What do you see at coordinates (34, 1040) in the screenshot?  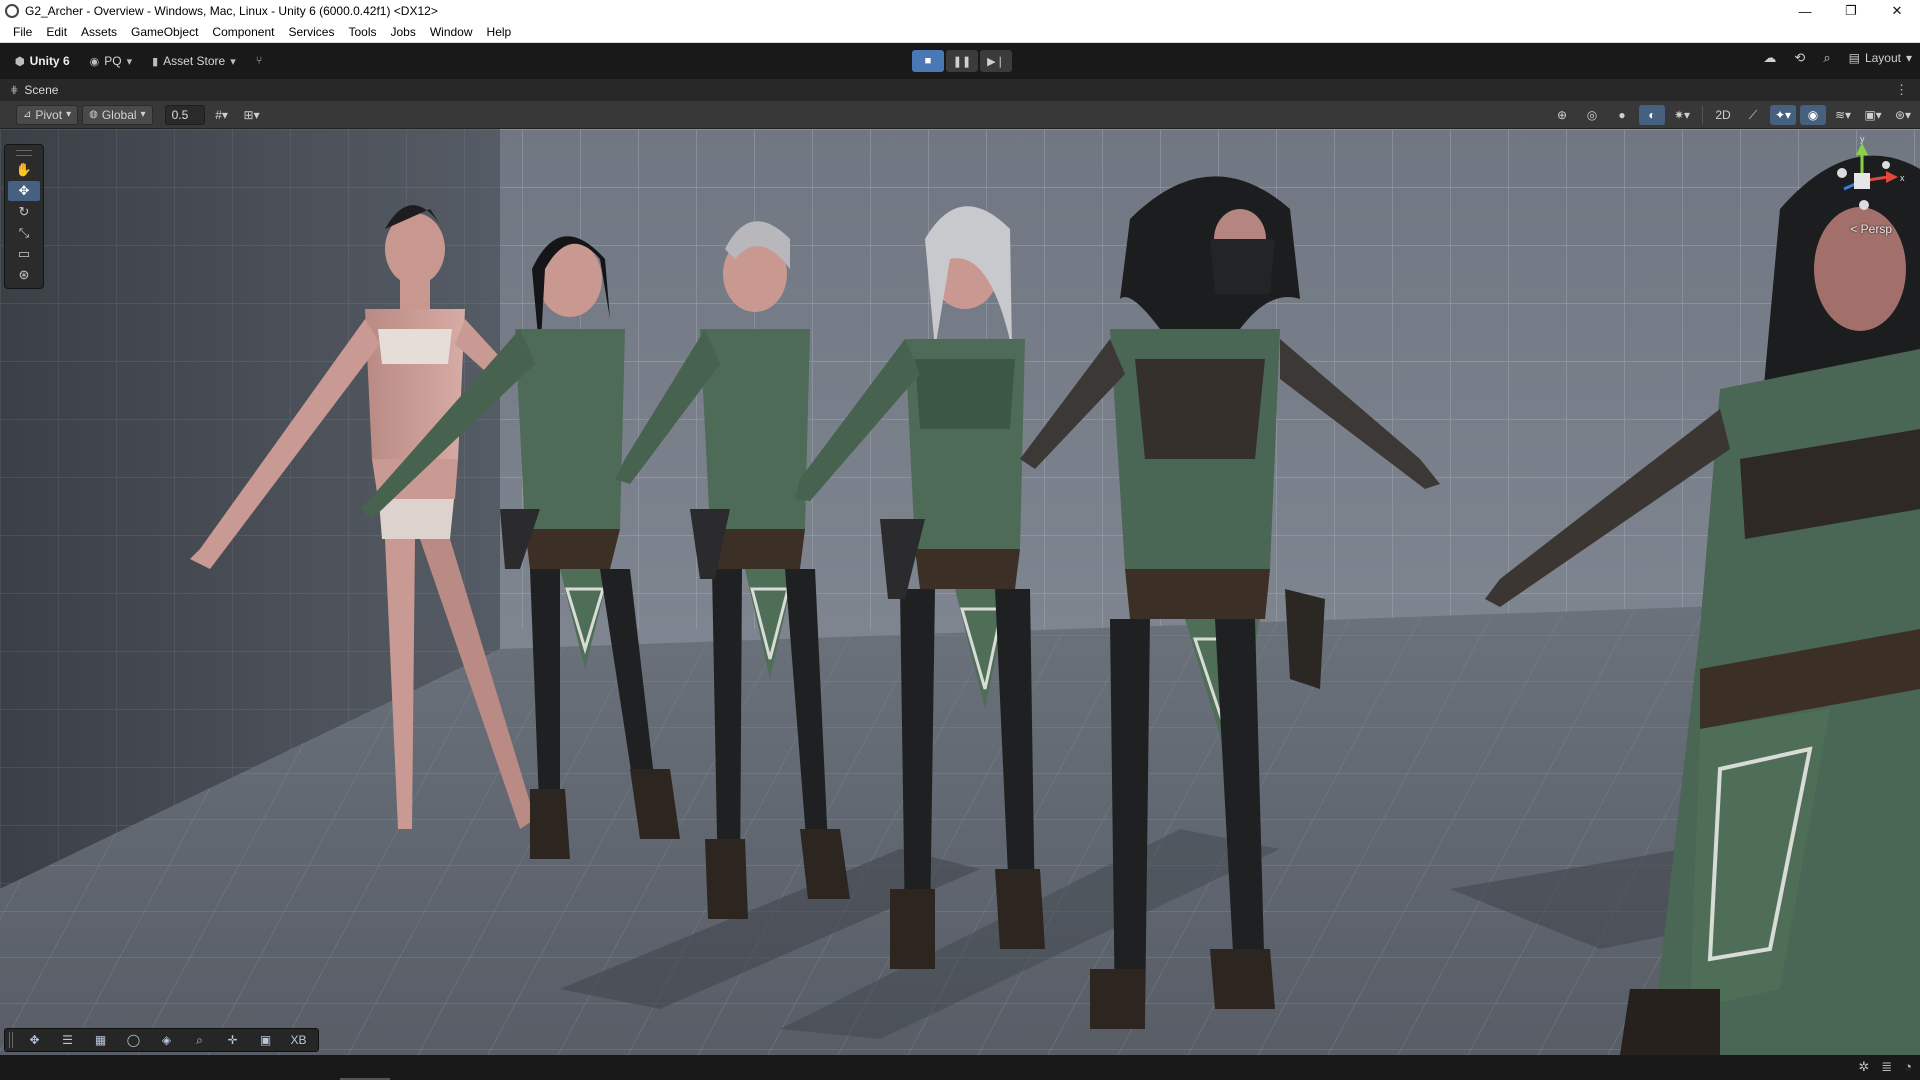 I see `move-overlay-icon: ✥` at bounding box center [34, 1040].